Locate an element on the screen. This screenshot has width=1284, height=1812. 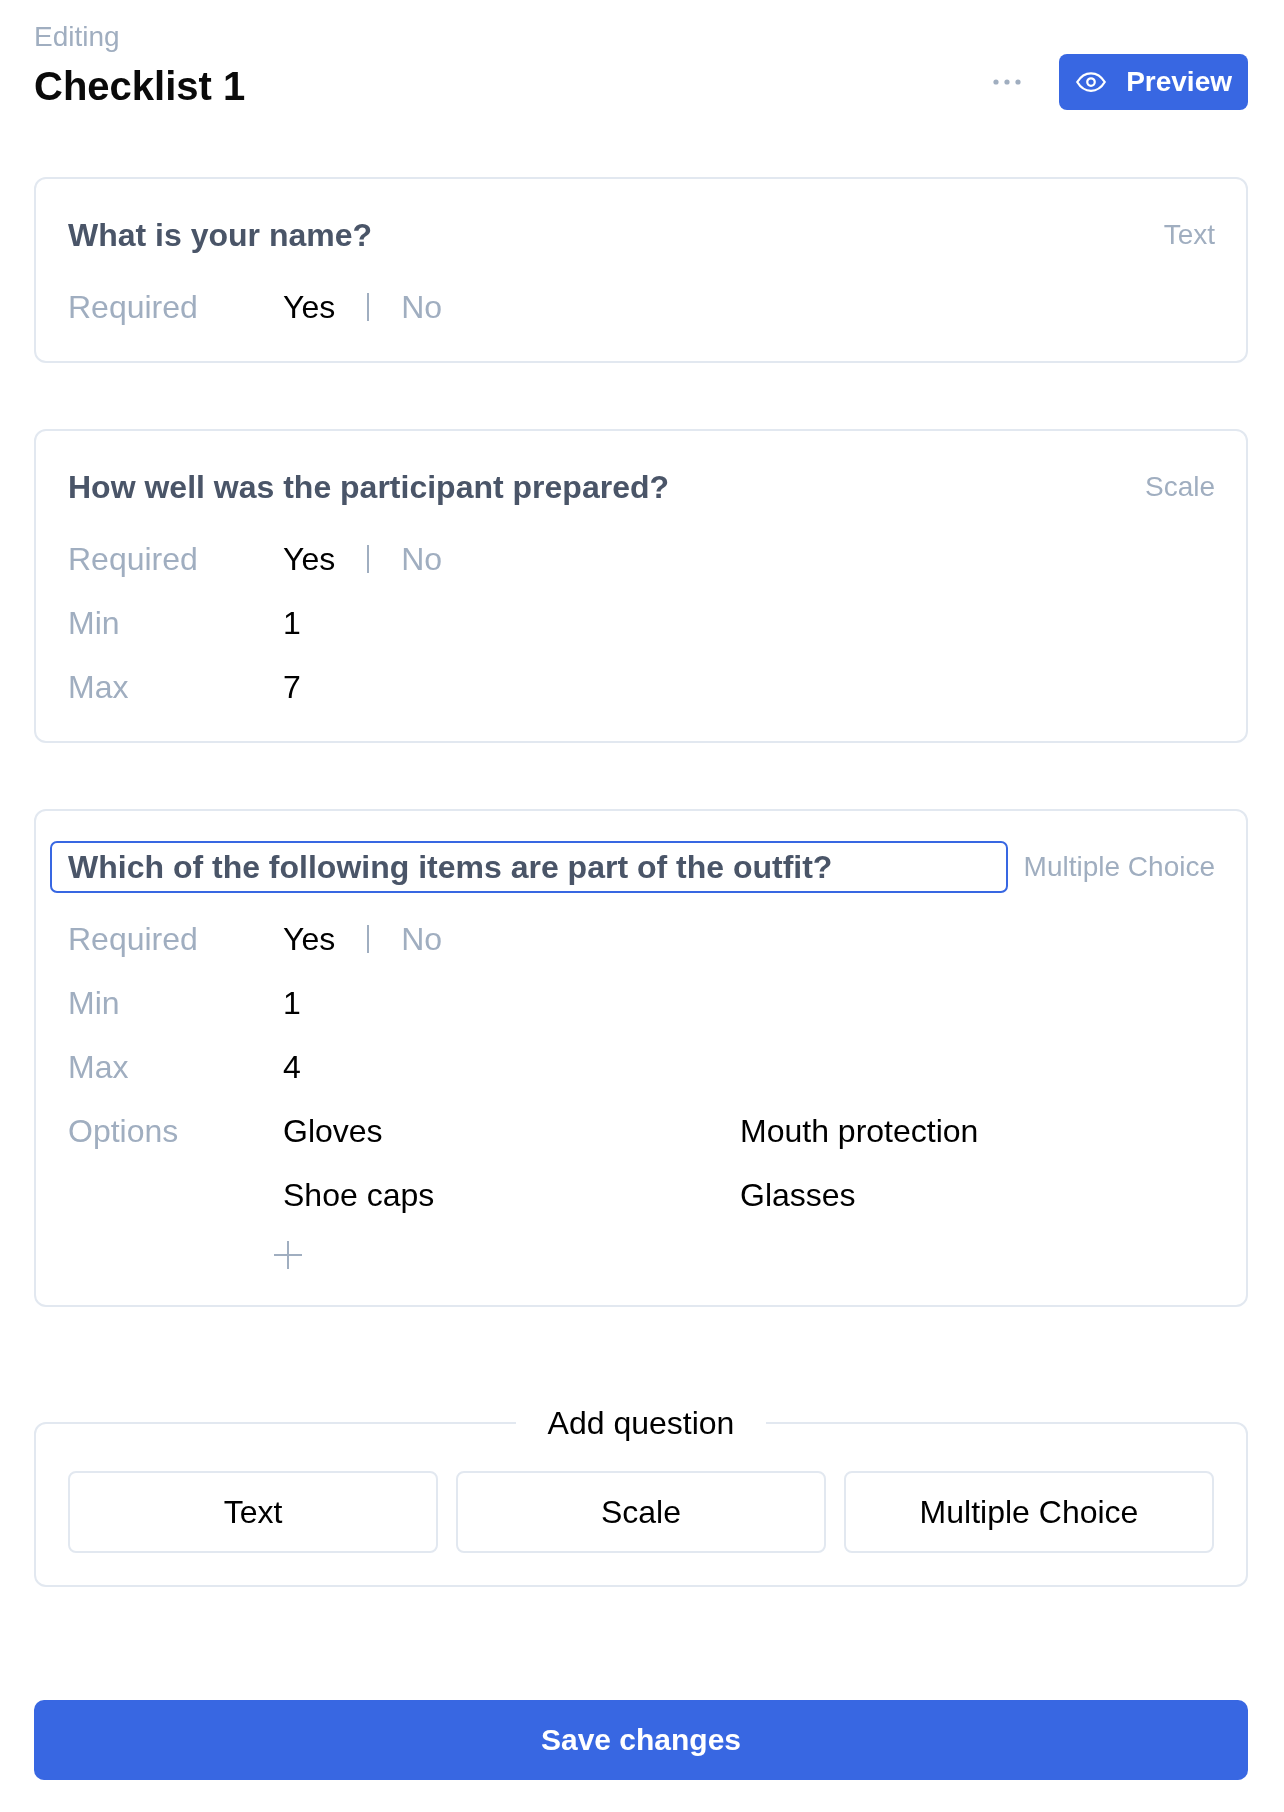
option-text: Mouth protection is located at coordinates (859, 1131).